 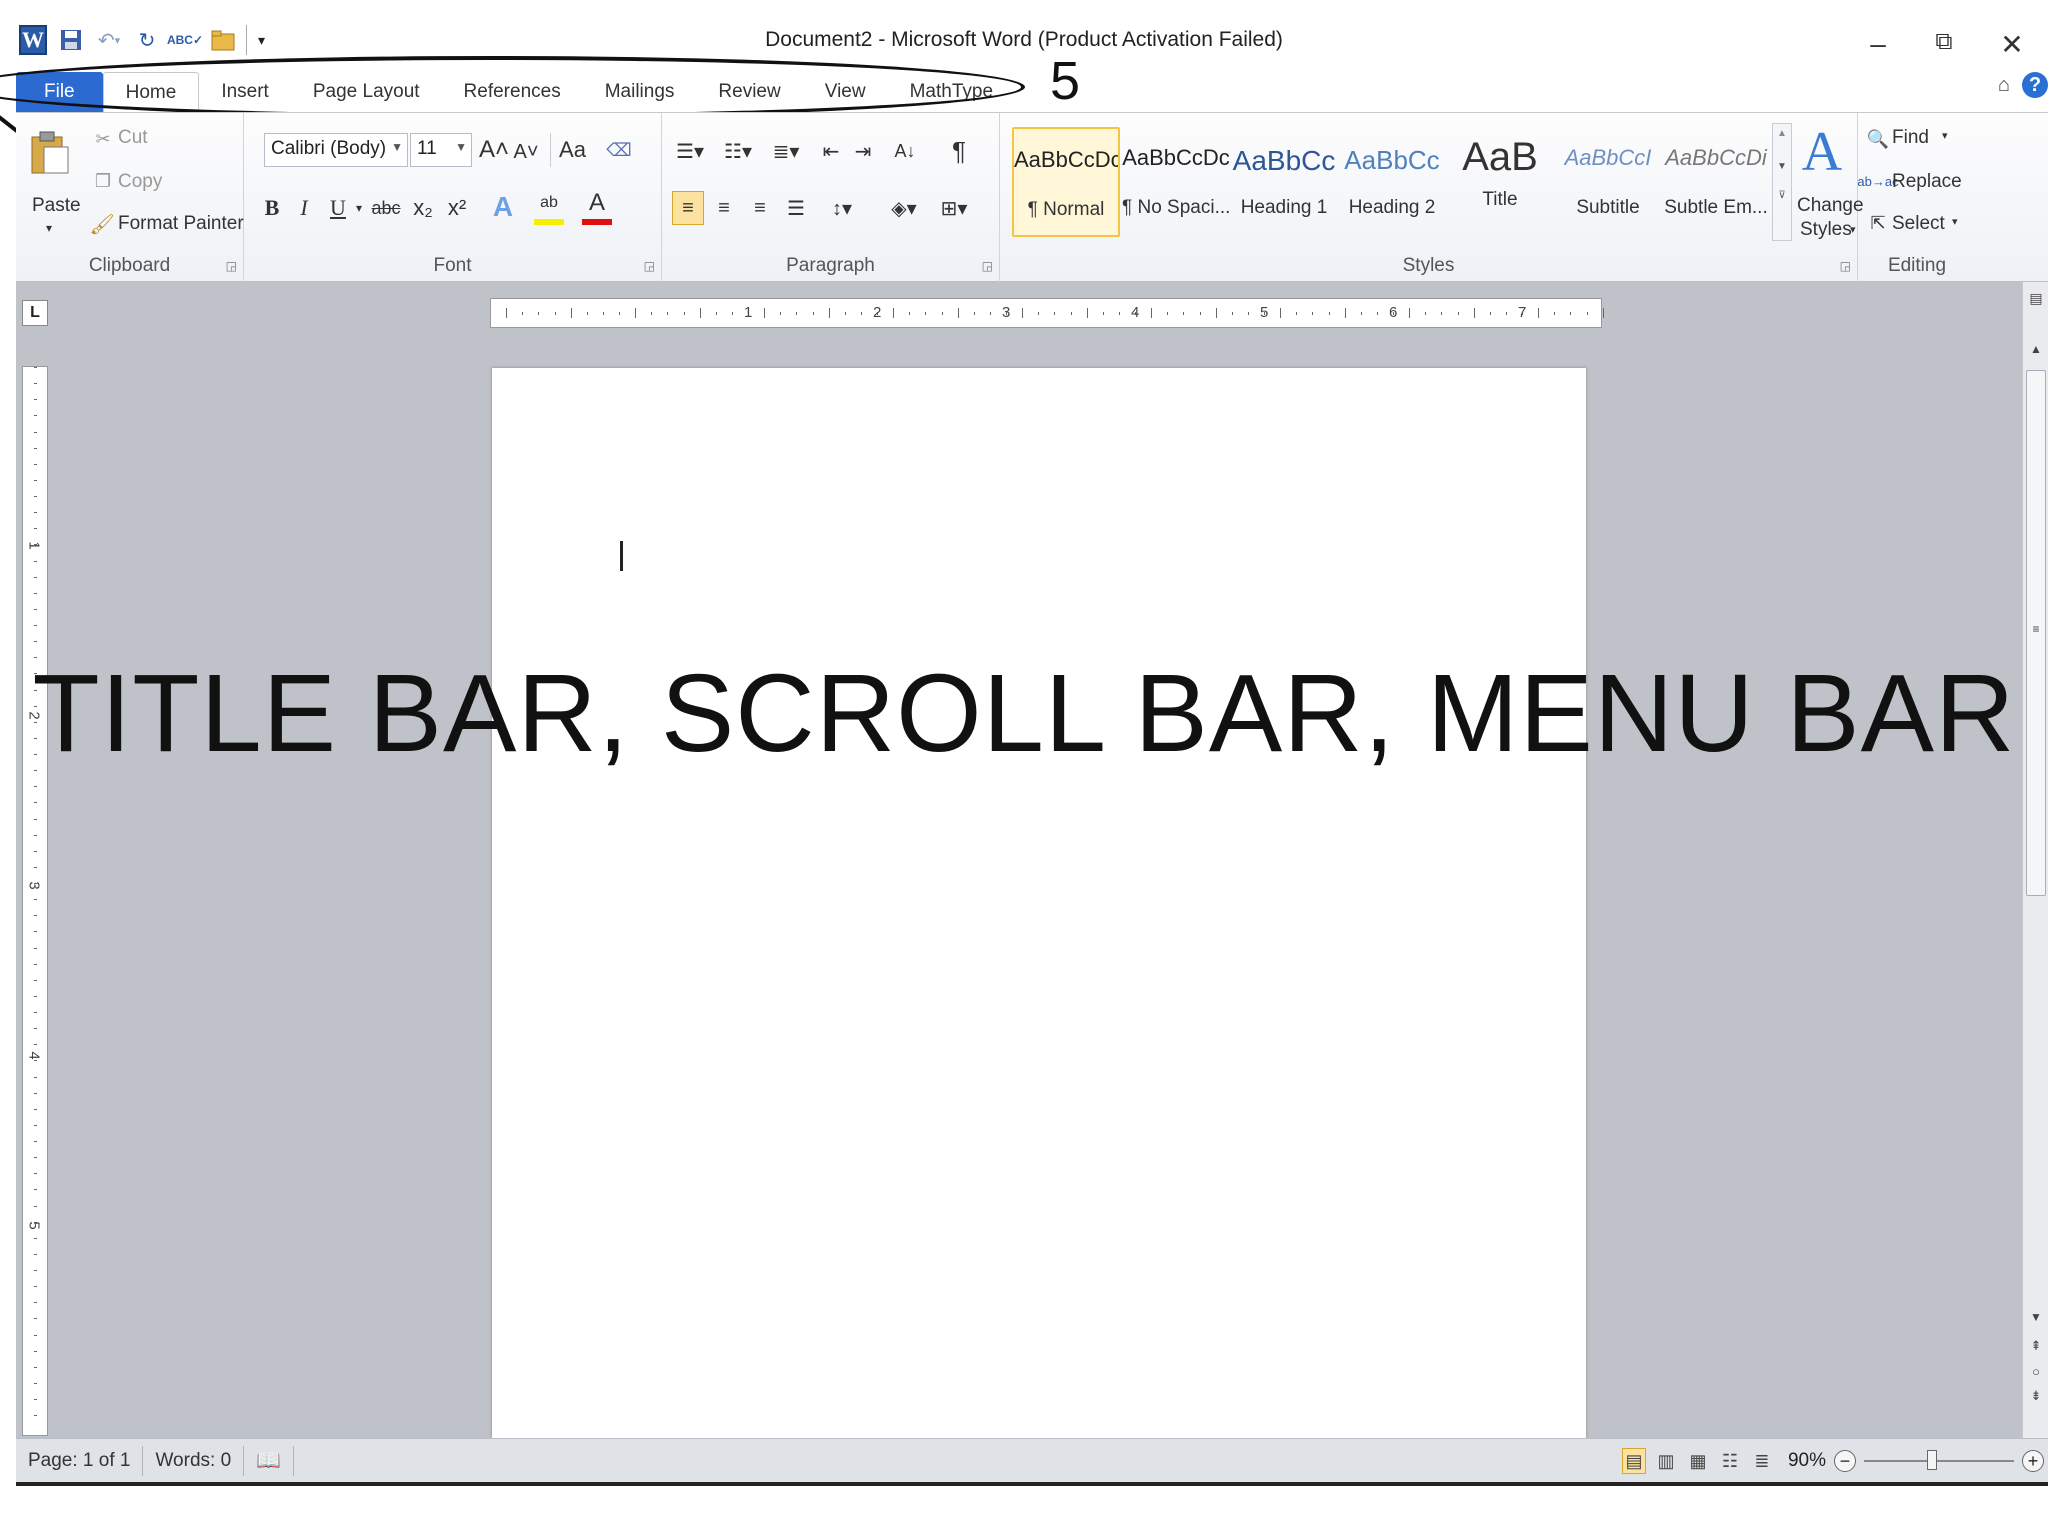 I want to click on page-count: Page: 1 of 1, so click(x=80, y=1460).